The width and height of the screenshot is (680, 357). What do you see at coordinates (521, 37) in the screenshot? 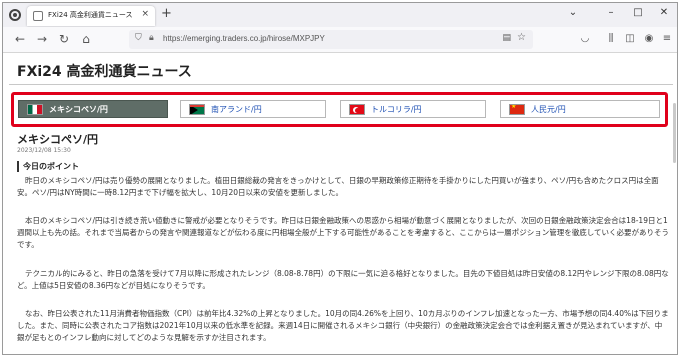
I see `bookmark-star-icon: ☆` at bounding box center [521, 37].